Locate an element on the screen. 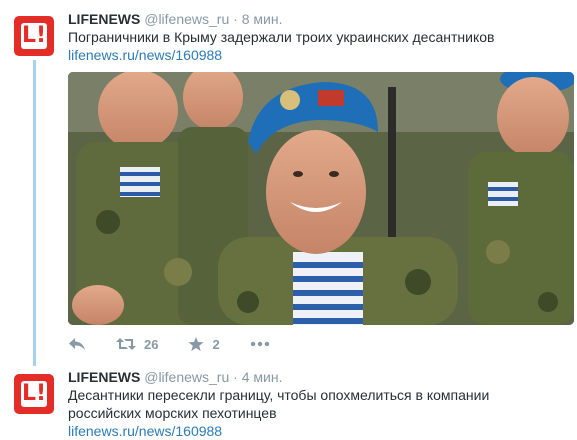 This screenshot has width=577, height=440. tweet-actions: 26 2 is located at coordinates (184, 344).